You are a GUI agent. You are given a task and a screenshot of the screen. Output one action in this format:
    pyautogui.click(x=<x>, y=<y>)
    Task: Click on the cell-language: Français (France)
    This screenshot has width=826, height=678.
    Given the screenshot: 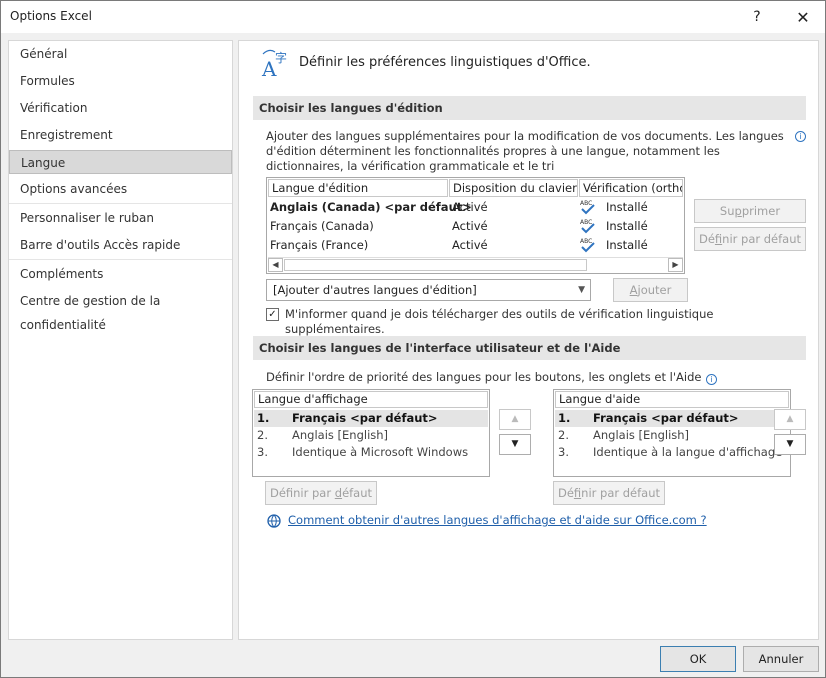 What is the action you would take?
    pyautogui.click(x=319, y=245)
    